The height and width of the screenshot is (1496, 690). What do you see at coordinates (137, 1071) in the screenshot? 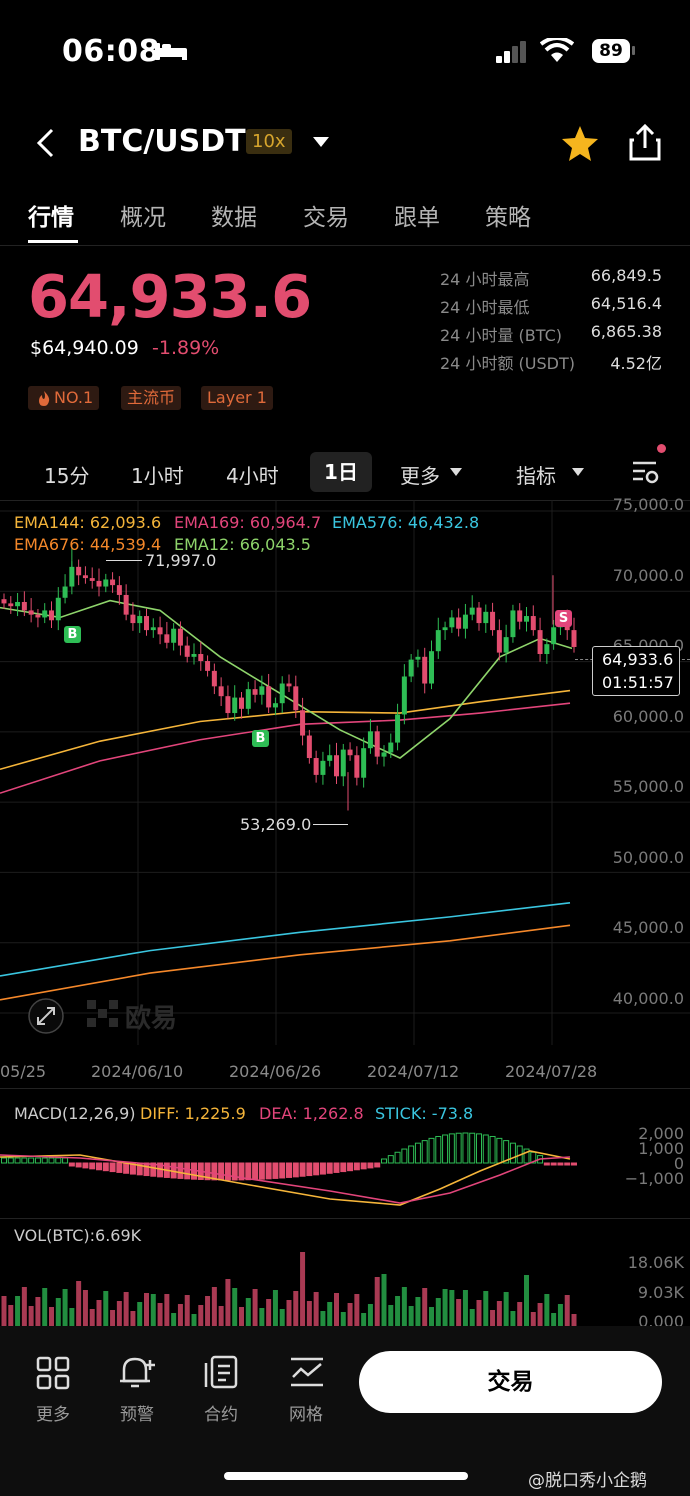
I see `date-label: 2024/06/10` at bounding box center [137, 1071].